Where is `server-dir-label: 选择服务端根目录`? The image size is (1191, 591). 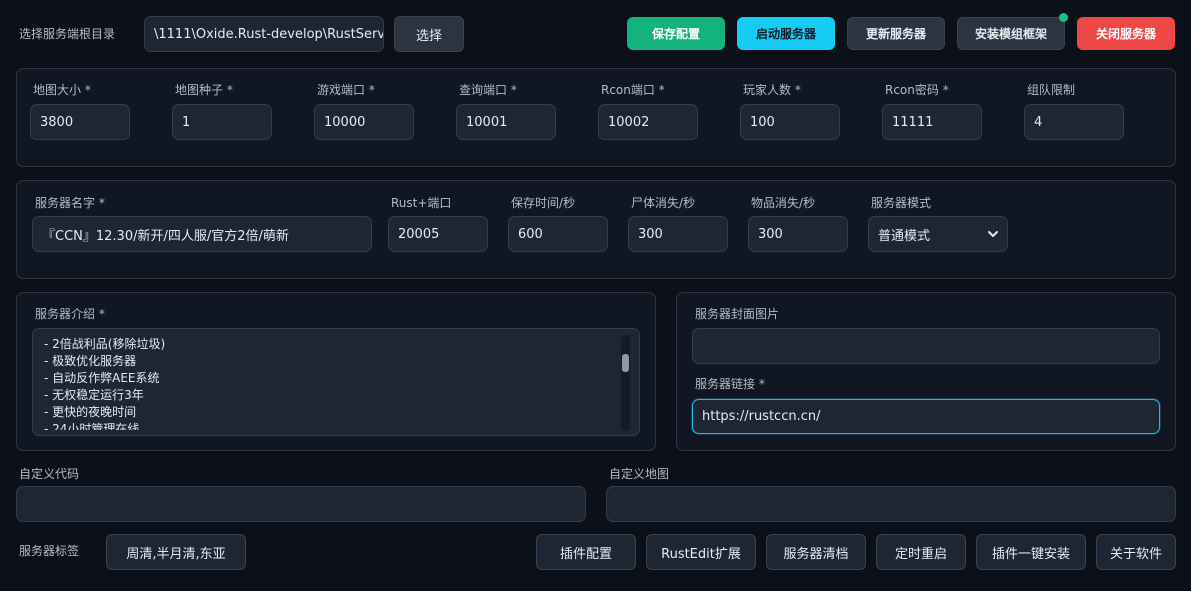 server-dir-label: 选择服务端根目录 is located at coordinates (67, 34).